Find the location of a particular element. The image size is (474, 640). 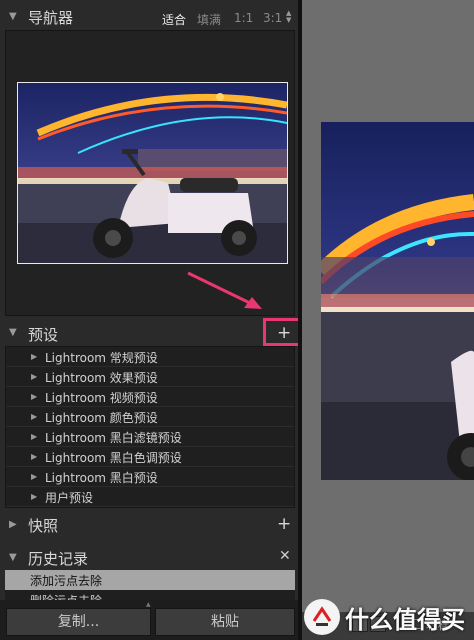

watermark: 什么值得买 is located at coordinates (388, 619).